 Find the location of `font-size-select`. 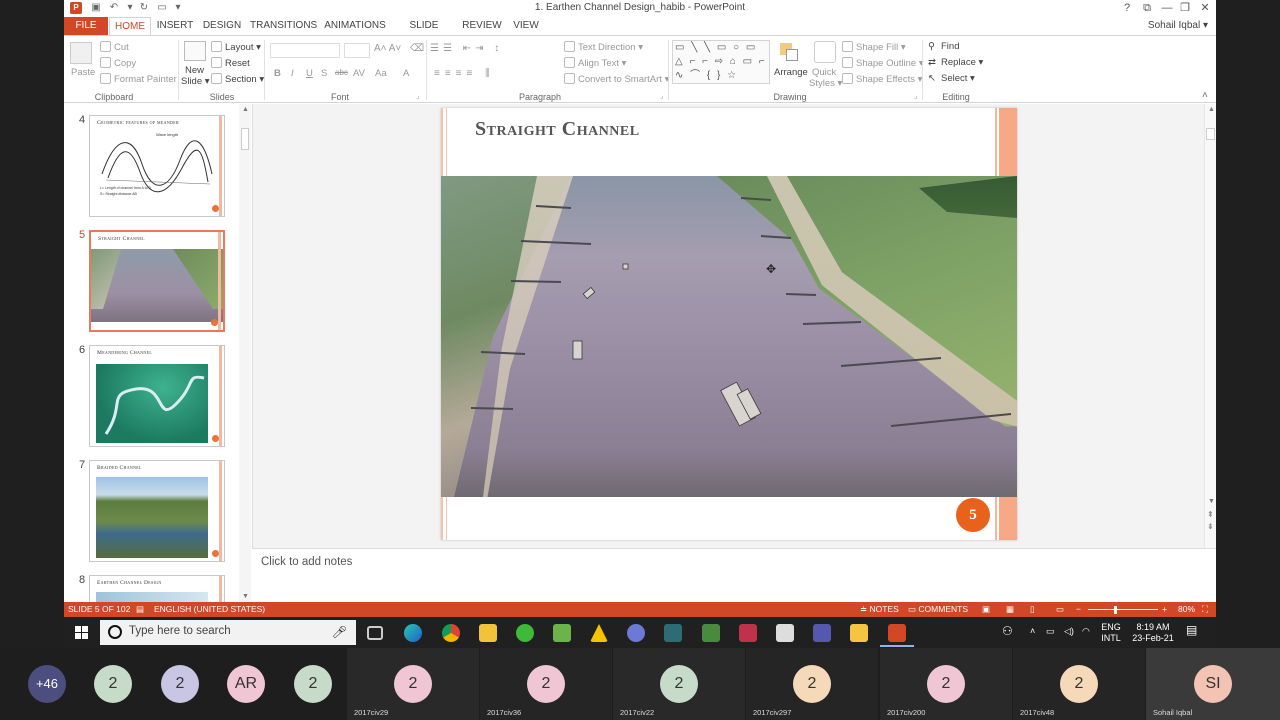

font-size-select is located at coordinates (357, 50).